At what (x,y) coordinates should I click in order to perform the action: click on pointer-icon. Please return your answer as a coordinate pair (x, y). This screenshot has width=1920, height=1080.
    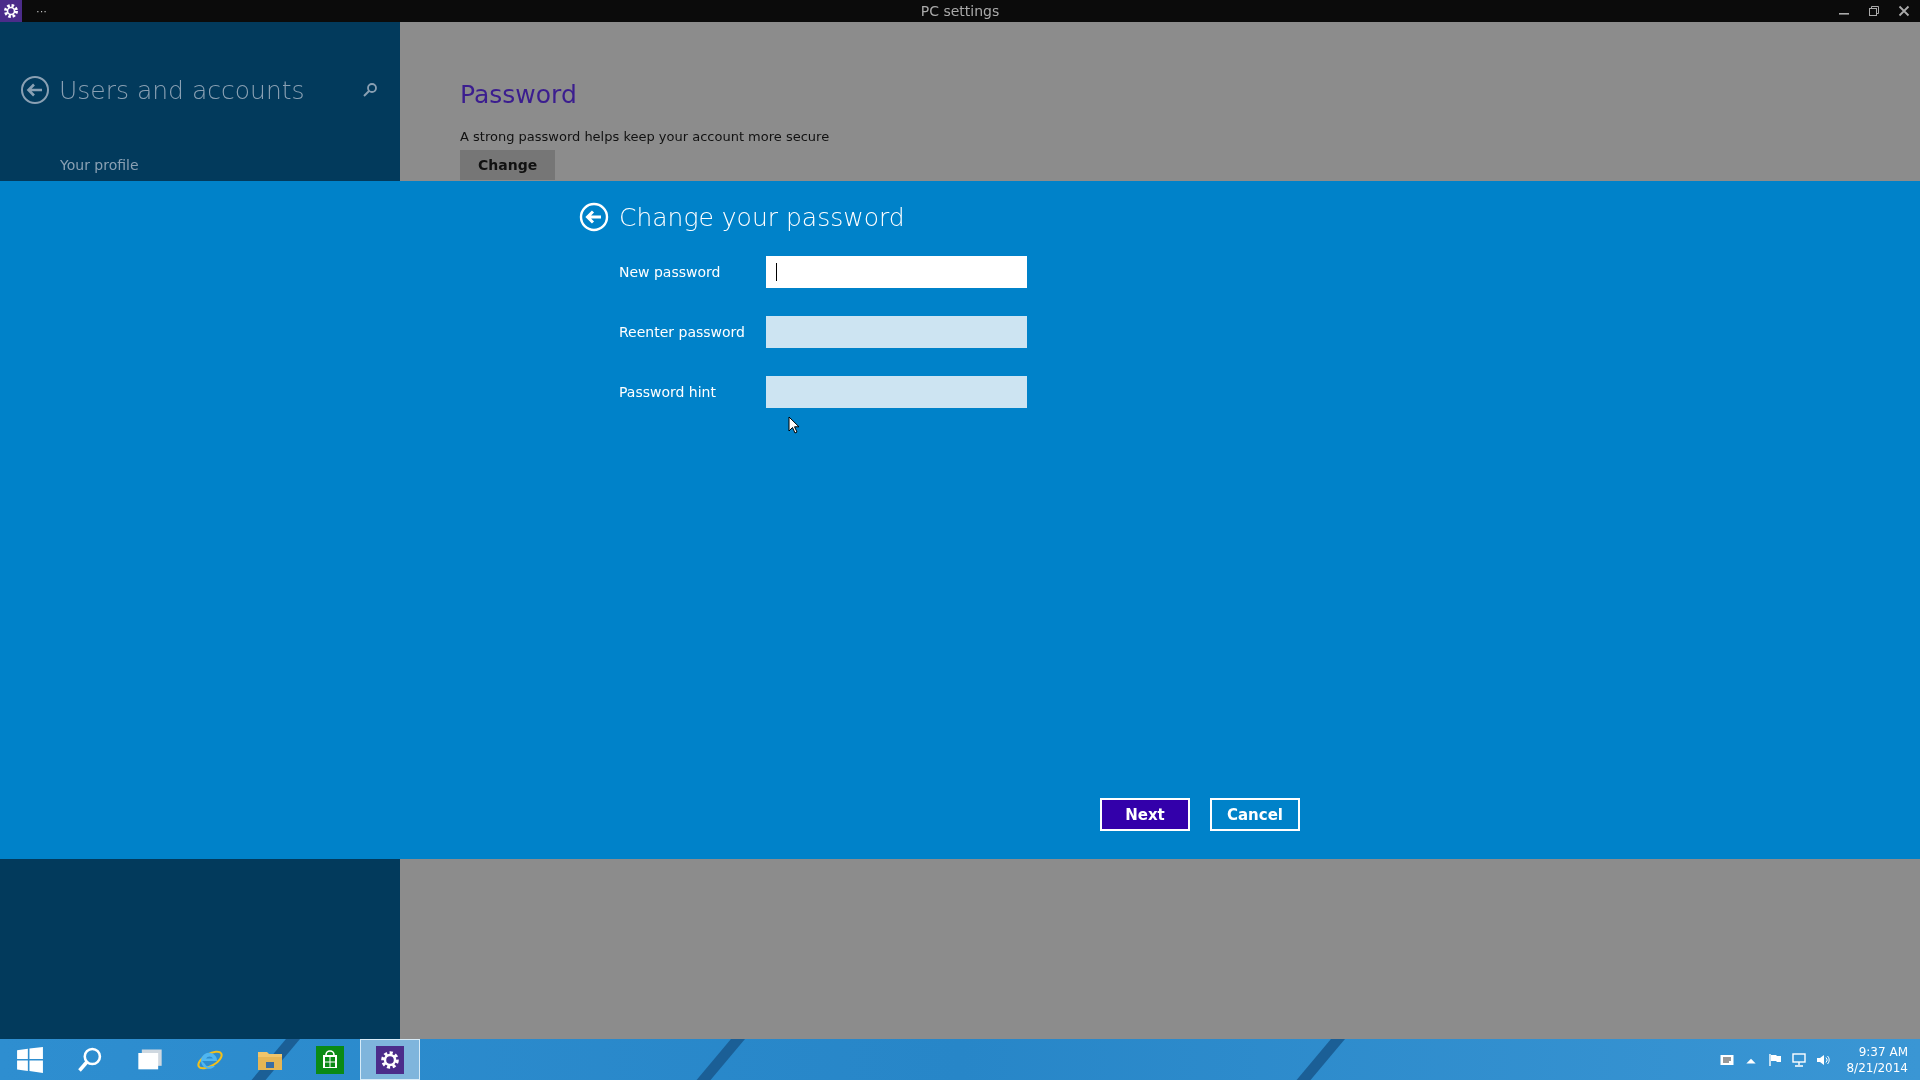
    Looking at the image, I should click on (794, 425).